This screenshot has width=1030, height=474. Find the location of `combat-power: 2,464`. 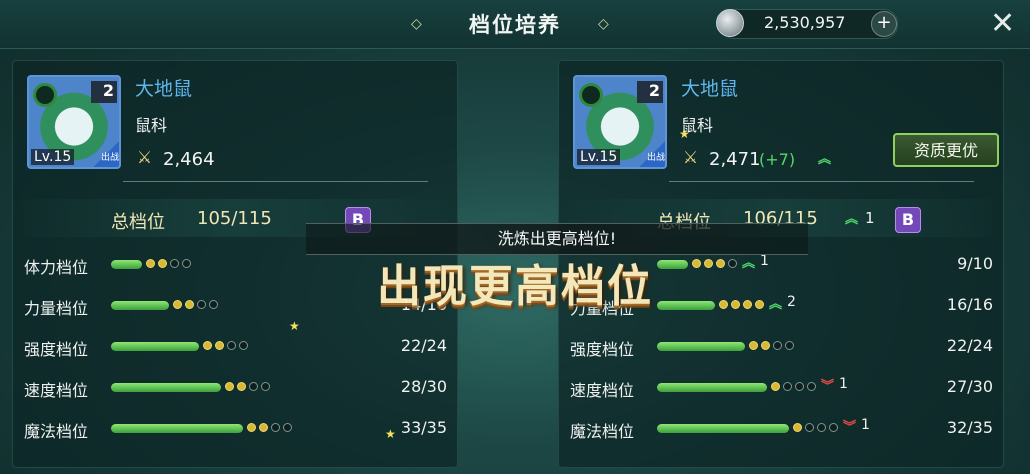

combat-power: 2,464 is located at coordinates (189, 159).